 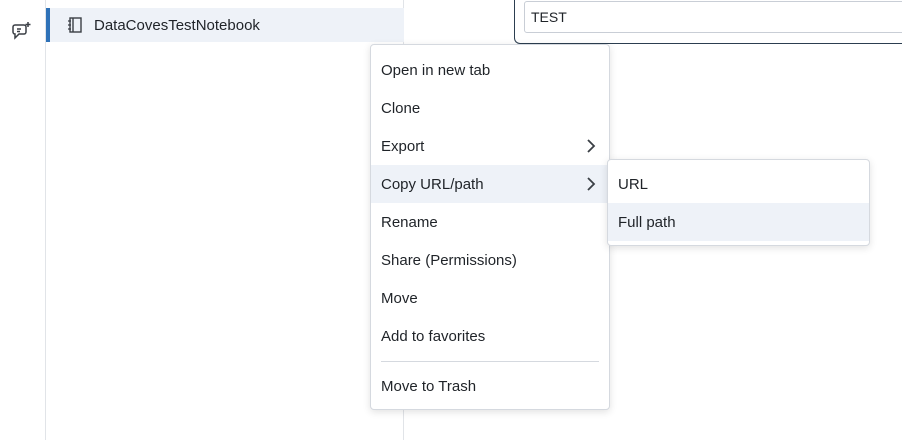 I want to click on tree-item-notebook: DataCovesTestNotebook, so click(x=225, y=25).